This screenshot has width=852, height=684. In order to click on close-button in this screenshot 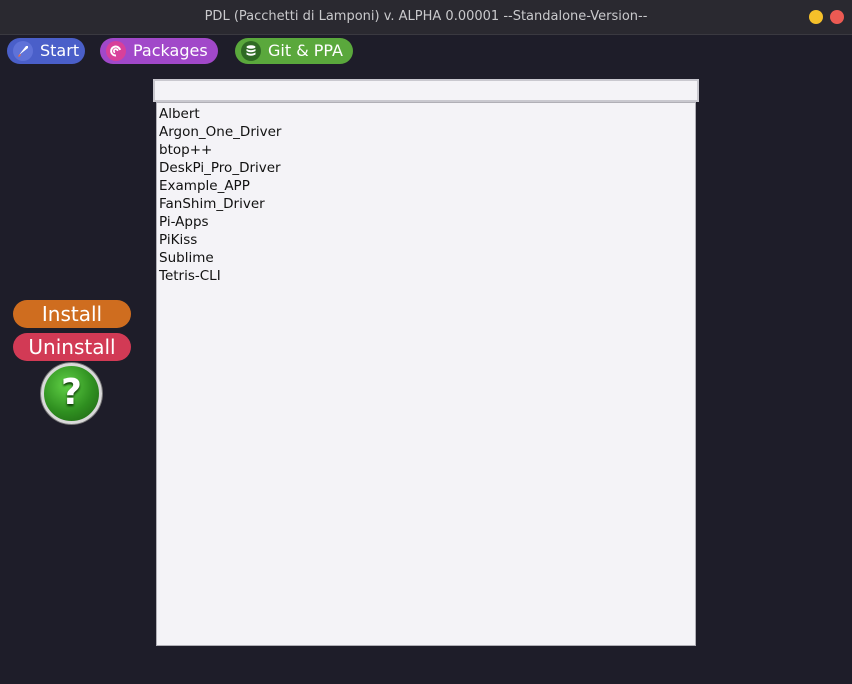, I will do `click(837, 17)`.